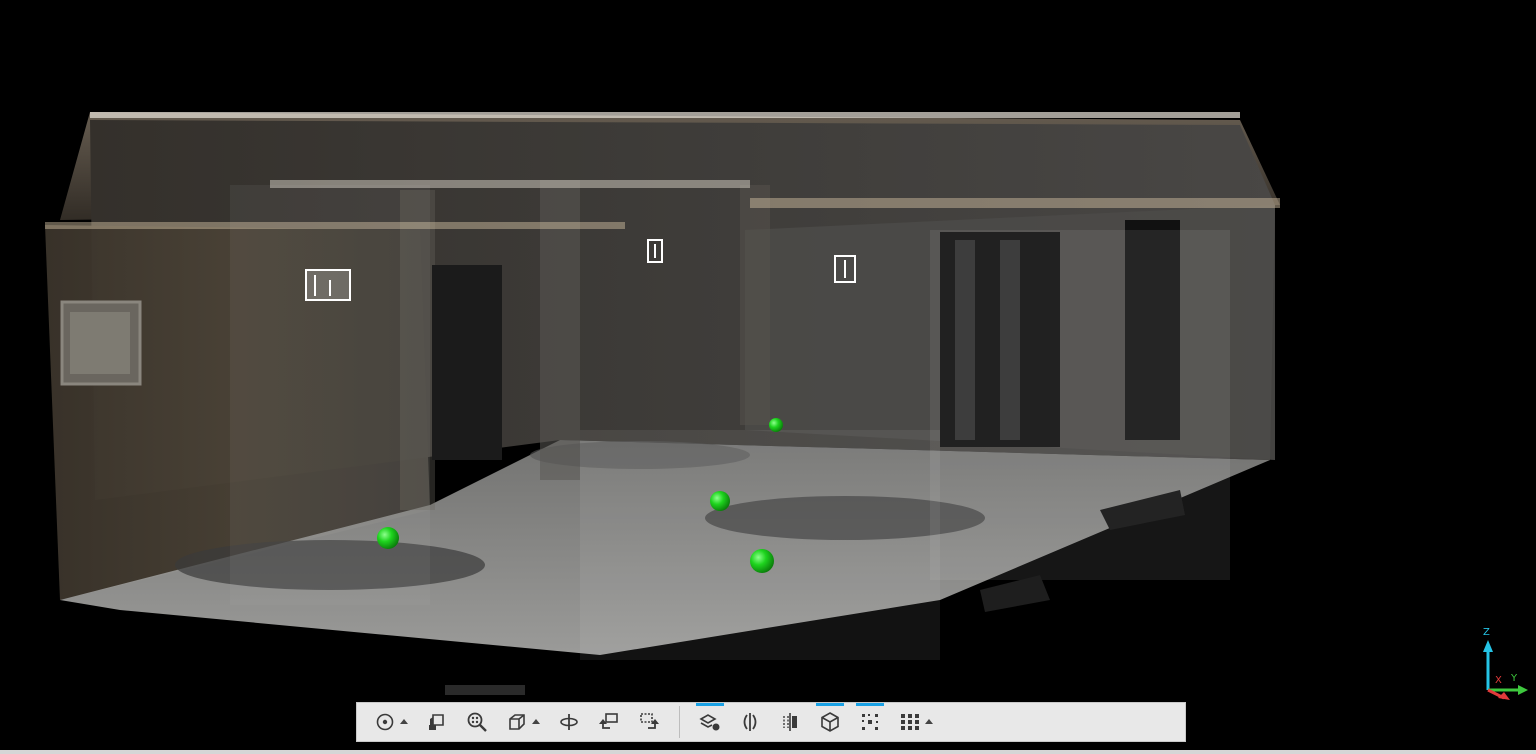 The image size is (1536, 754). I want to click on pivot-rotate-icon, so click(569, 722).